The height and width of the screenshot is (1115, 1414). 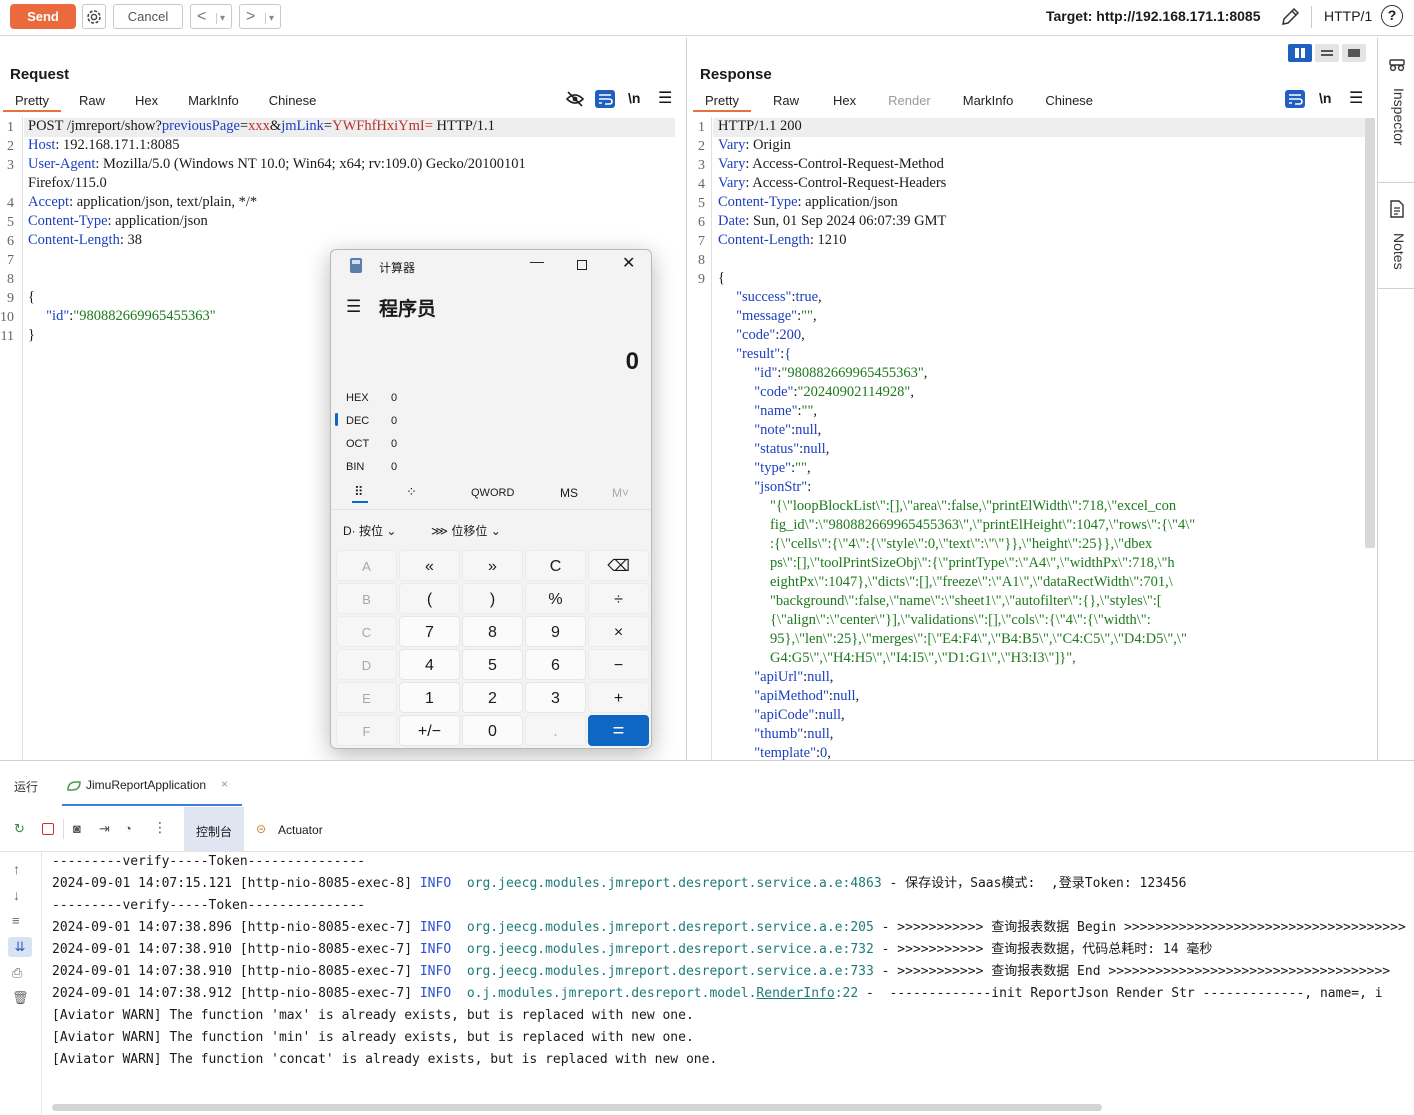 What do you see at coordinates (16, 920) in the screenshot?
I see `soft-wrap-icon: ≡` at bounding box center [16, 920].